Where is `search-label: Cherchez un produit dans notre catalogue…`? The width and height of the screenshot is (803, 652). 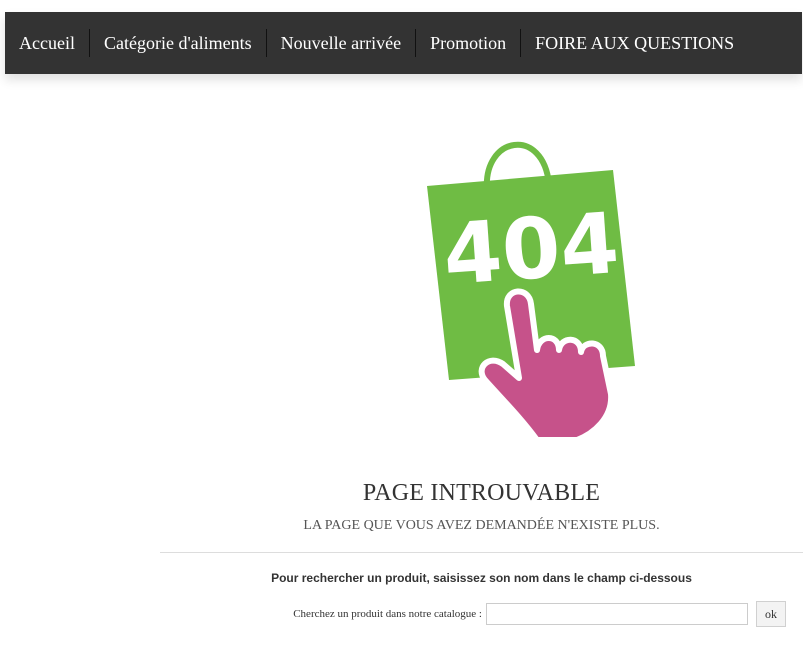 search-label: Cherchez un produit dans notre catalogue… is located at coordinates (387, 614).